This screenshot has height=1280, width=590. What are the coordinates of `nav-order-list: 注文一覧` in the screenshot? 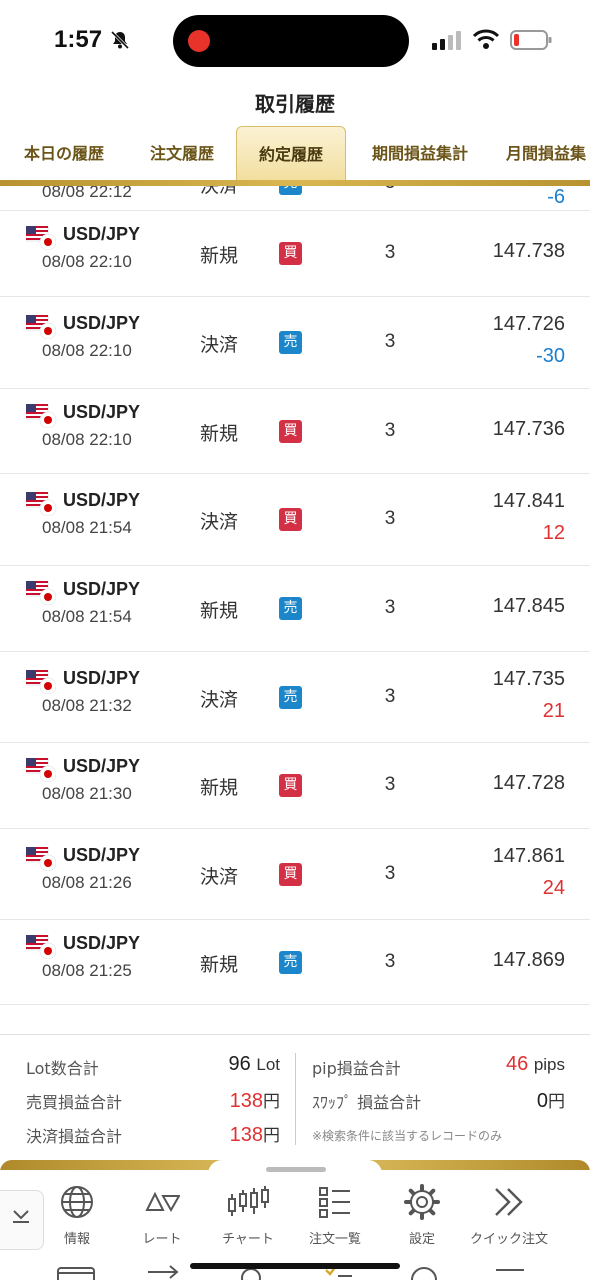 It's located at (335, 1215).